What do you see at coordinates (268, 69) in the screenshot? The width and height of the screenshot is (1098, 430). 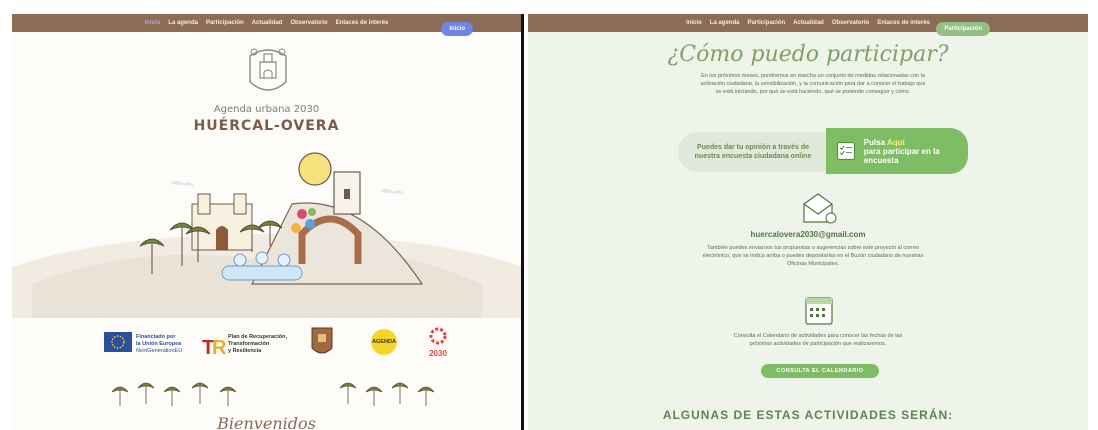 I see `city-crest-logo` at bounding box center [268, 69].